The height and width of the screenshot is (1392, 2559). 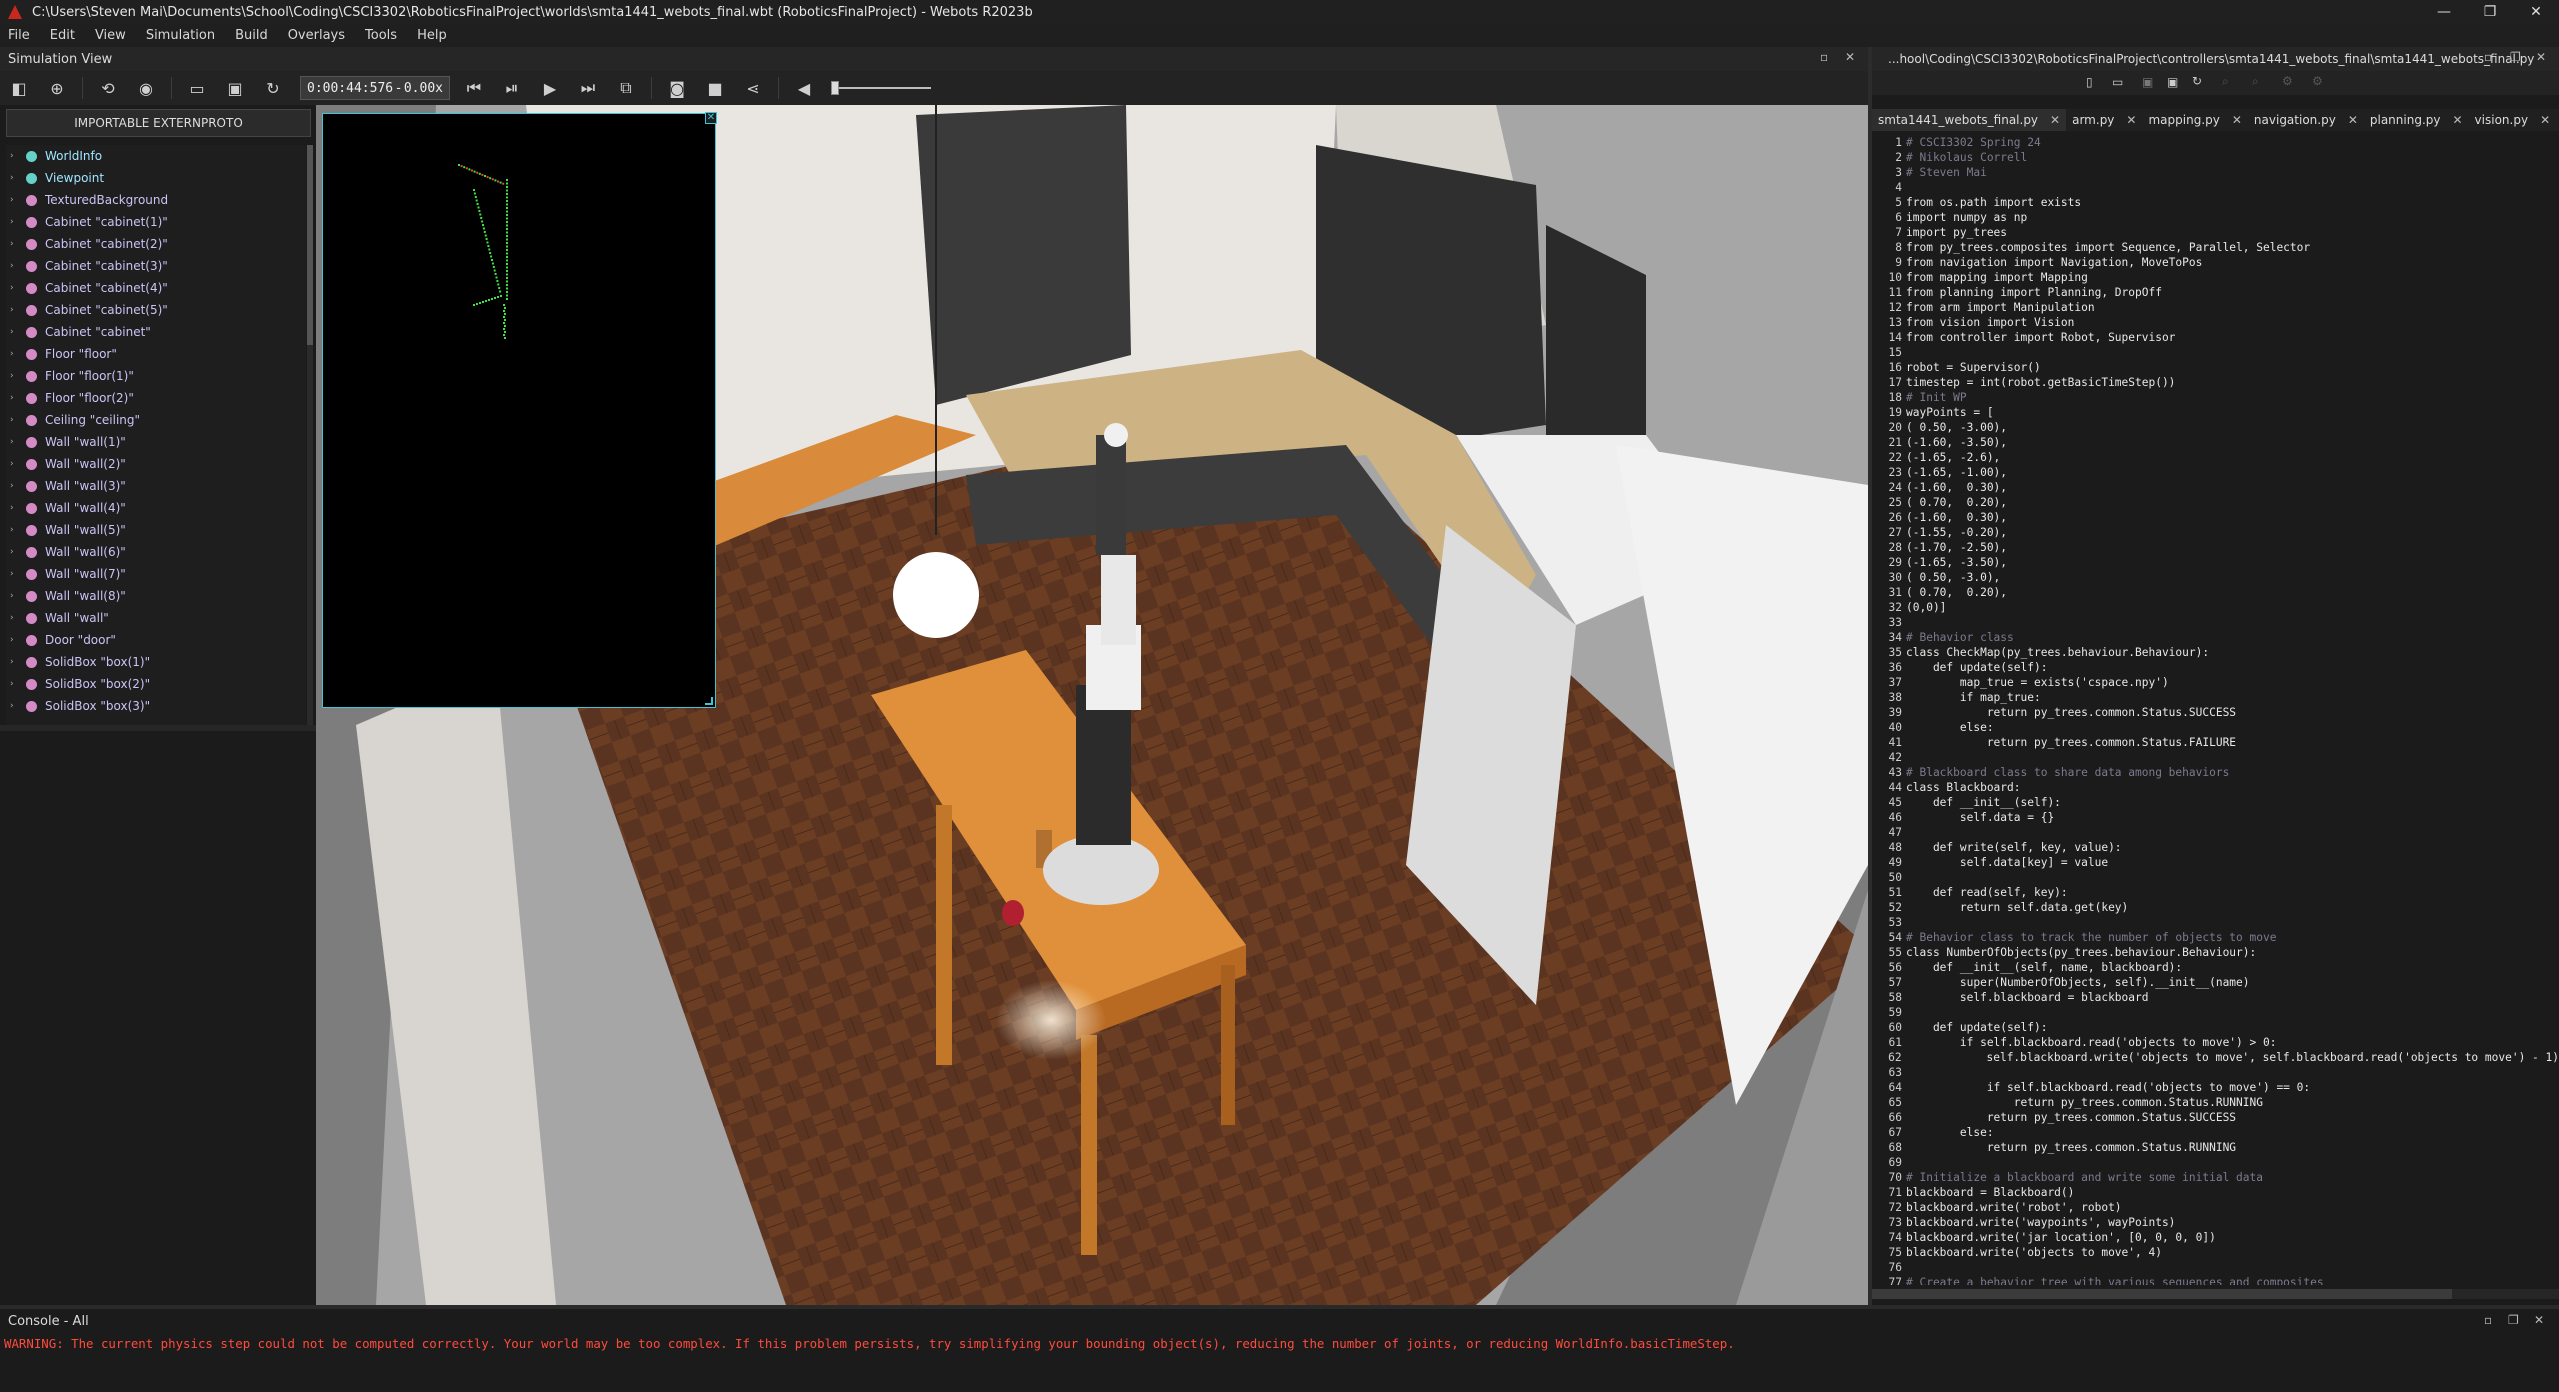 What do you see at coordinates (57, 88) in the screenshot?
I see `add-node-icon: ⊕` at bounding box center [57, 88].